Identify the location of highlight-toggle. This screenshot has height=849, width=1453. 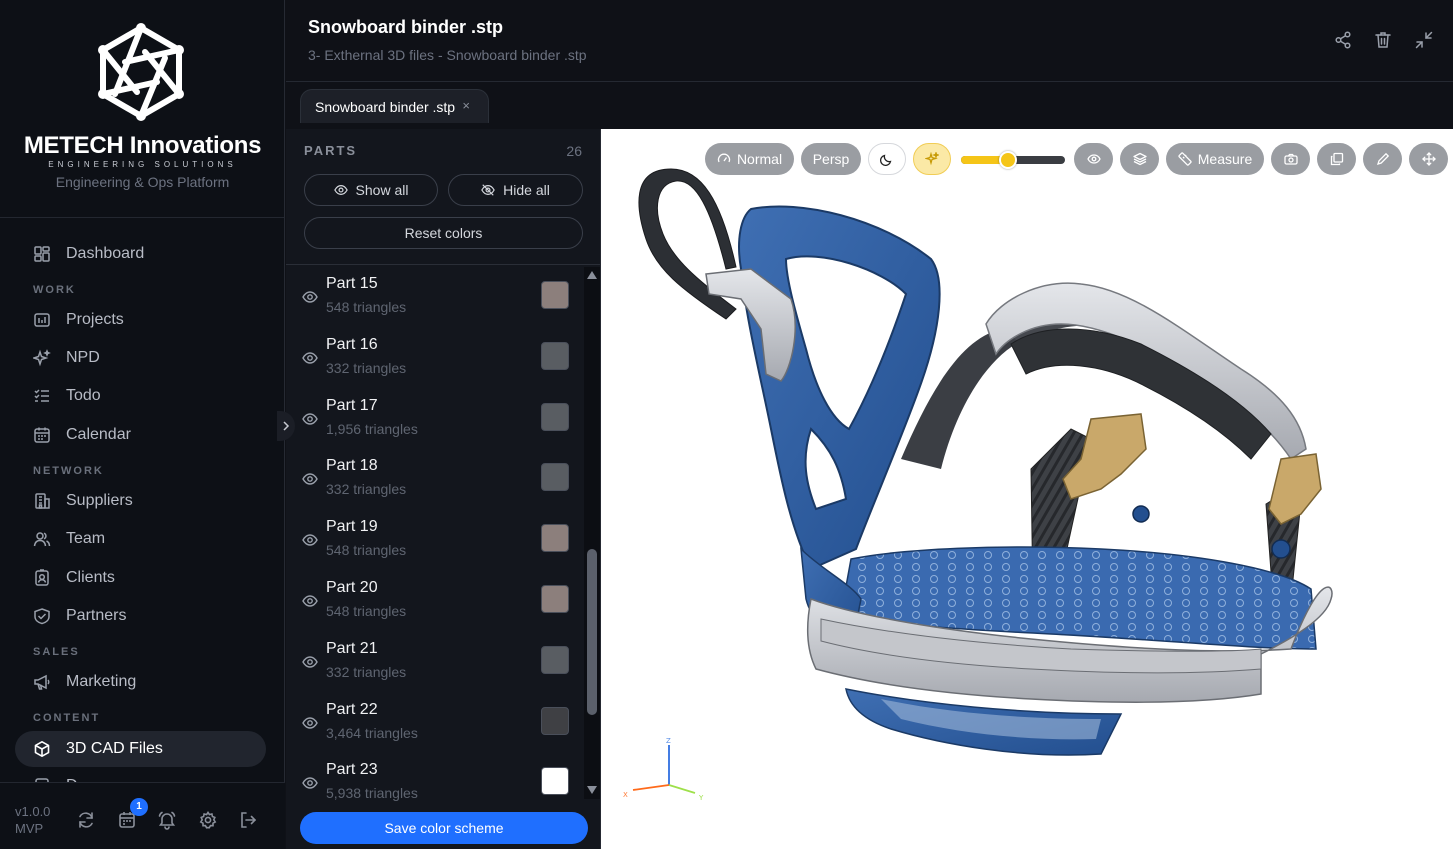
(932, 159).